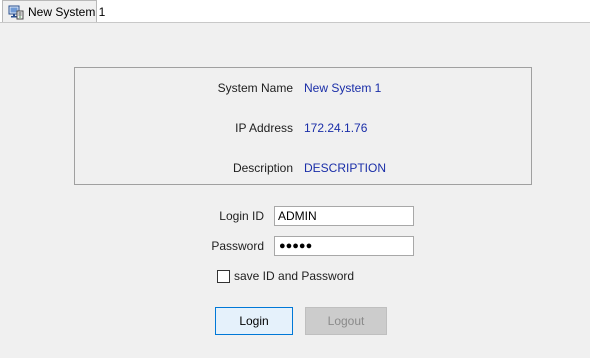 Image resolution: width=590 pixels, height=358 pixels. What do you see at coordinates (336, 128) in the screenshot?
I see `ip-address-value: 172.24.1.76` at bounding box center [336, 128].